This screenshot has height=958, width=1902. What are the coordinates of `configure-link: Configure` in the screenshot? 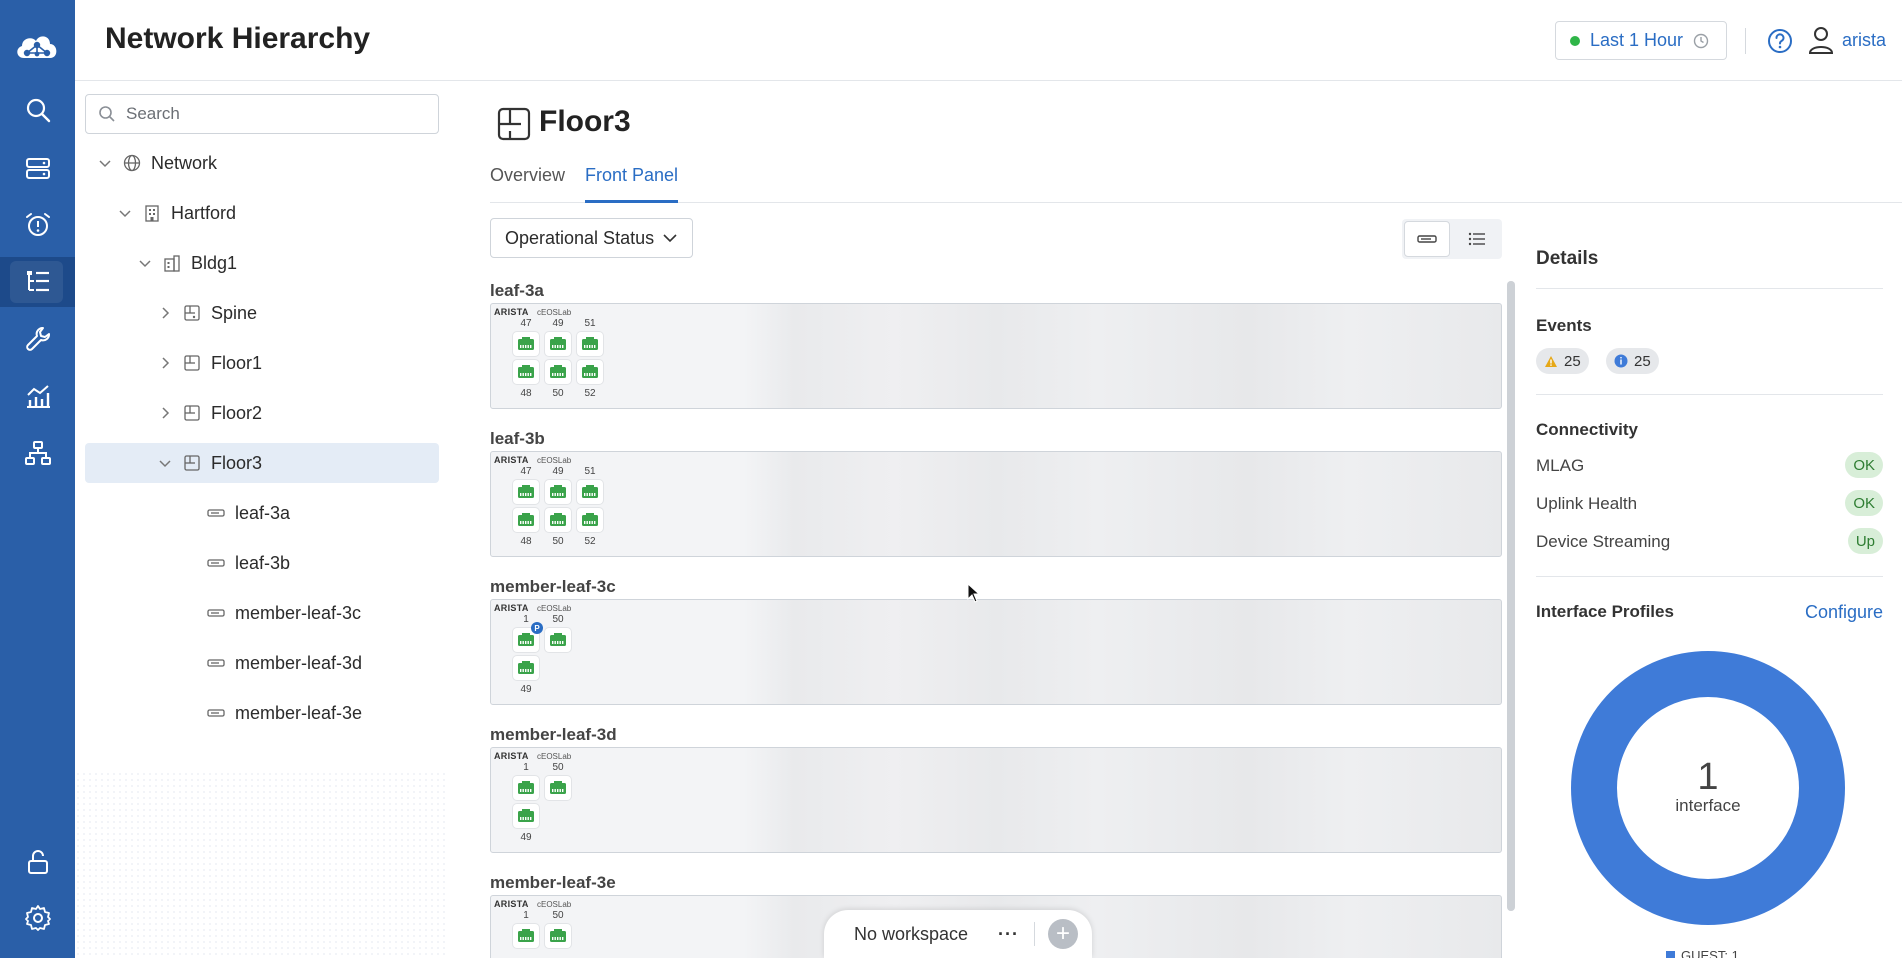 It's located at (1844, 612).